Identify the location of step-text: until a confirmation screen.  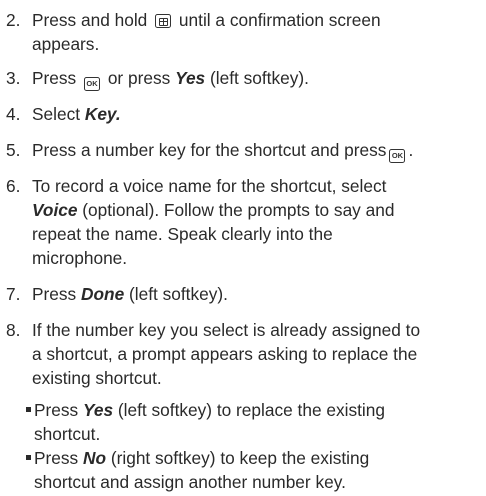
(279, 20).